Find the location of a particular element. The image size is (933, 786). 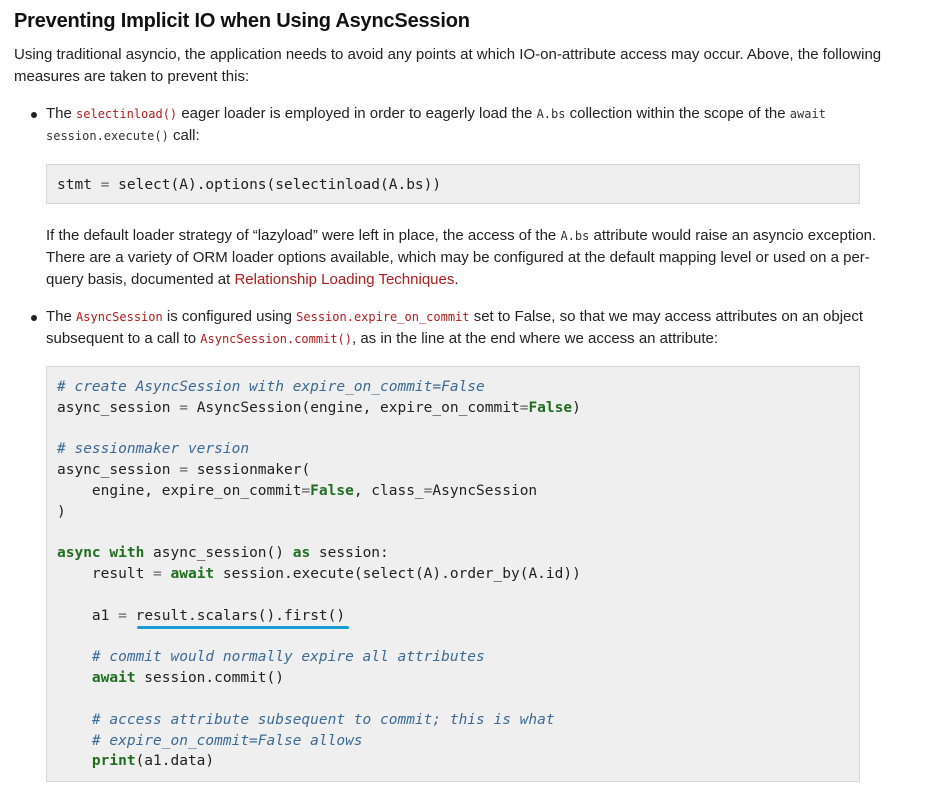

text: The is located at coordinates (61, 113).